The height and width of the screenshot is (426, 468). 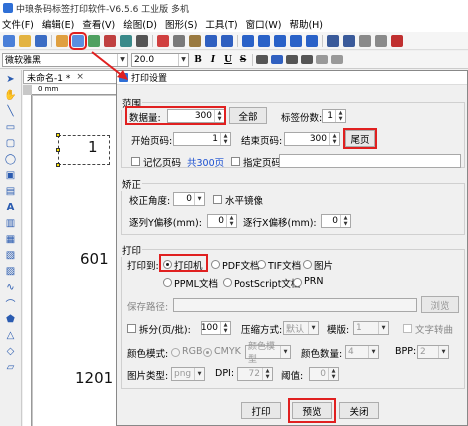 What do you see at coordinates (11, 127) in the screenshot?
I see `rectangle-icon: ▭` at bounding box center [11, 127].